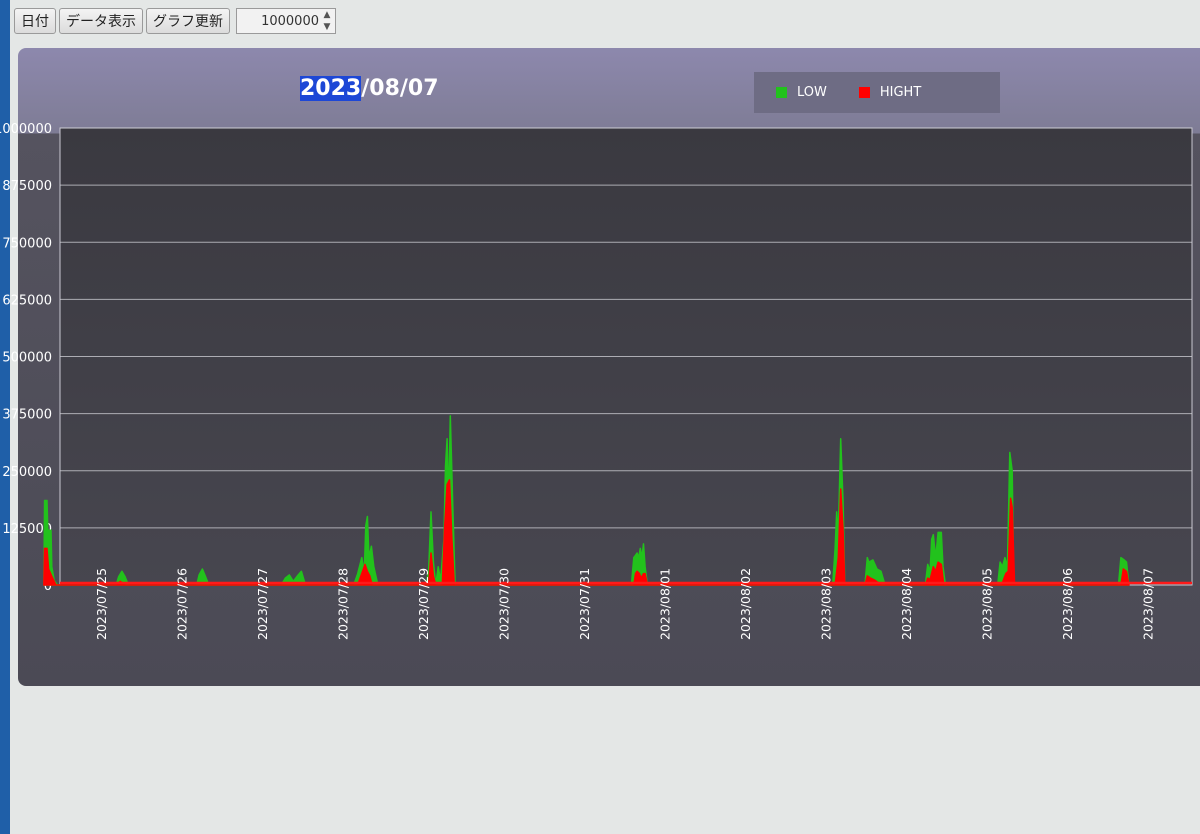 The image size is (1200, 834). What do you see at coordinates (27, 358) in the screenshot?
I see `y-tick-label: 500000` at bounding box center [27, 358].